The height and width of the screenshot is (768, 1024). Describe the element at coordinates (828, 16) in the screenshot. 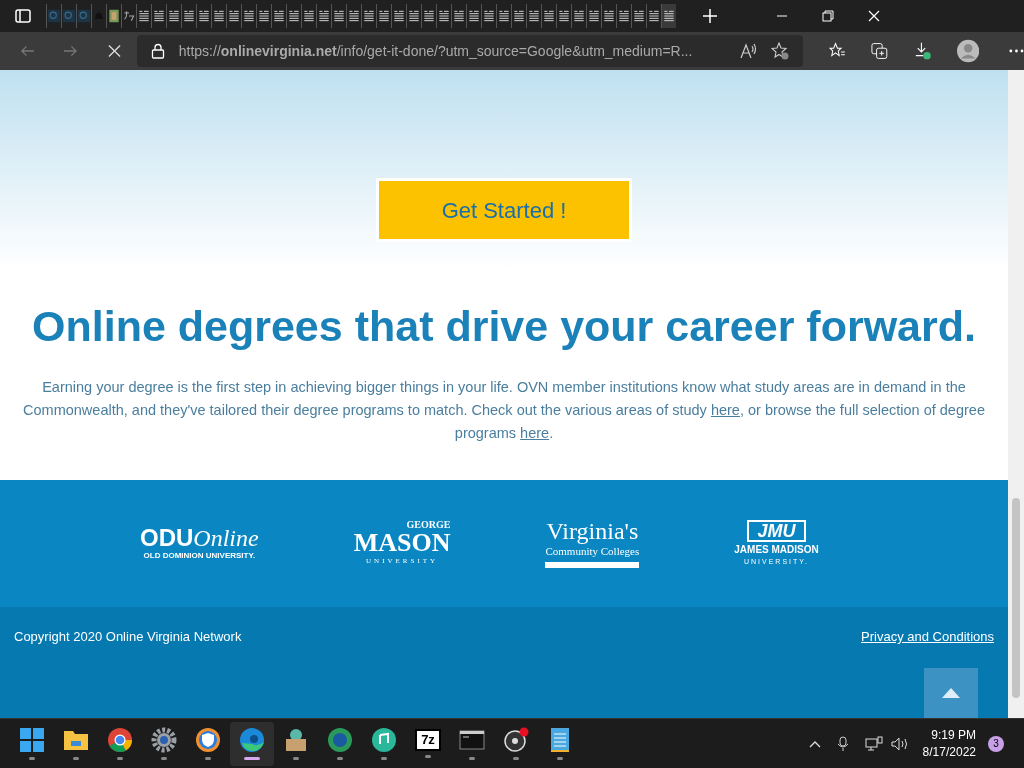

I see `restore-icon` at that location.